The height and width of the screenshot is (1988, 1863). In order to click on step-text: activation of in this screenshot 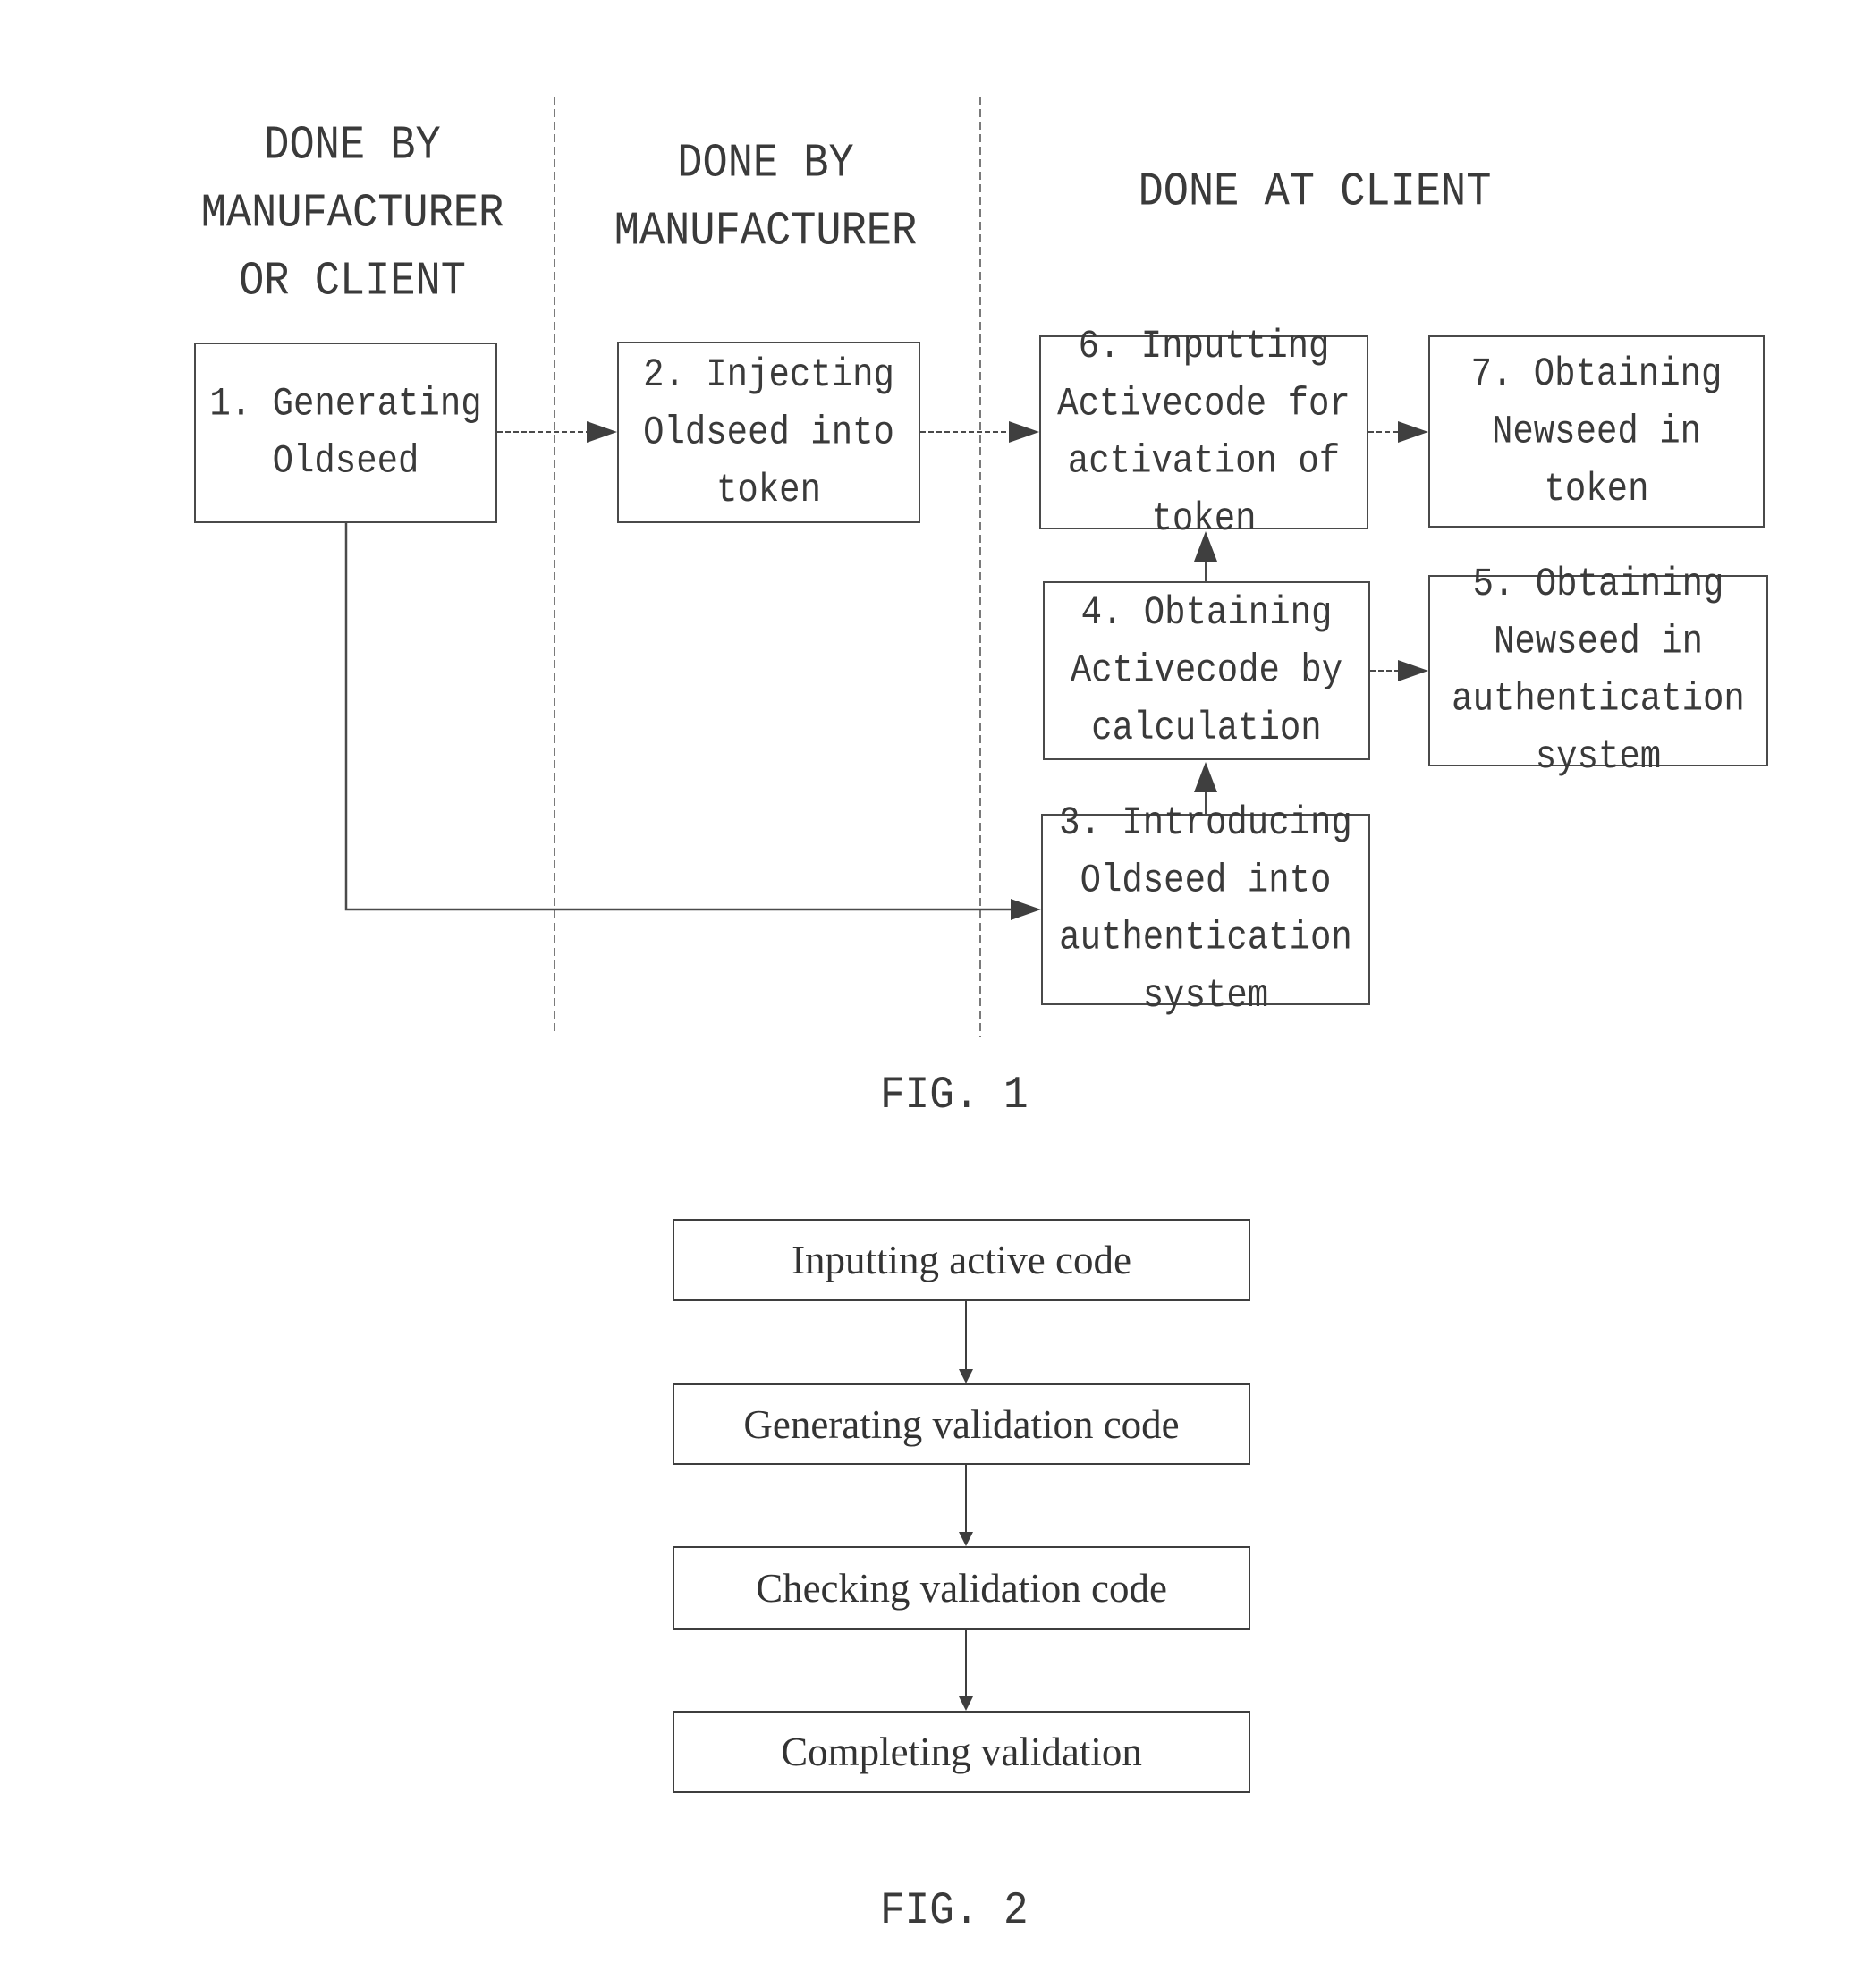, I will do `click(1204, 461)`.